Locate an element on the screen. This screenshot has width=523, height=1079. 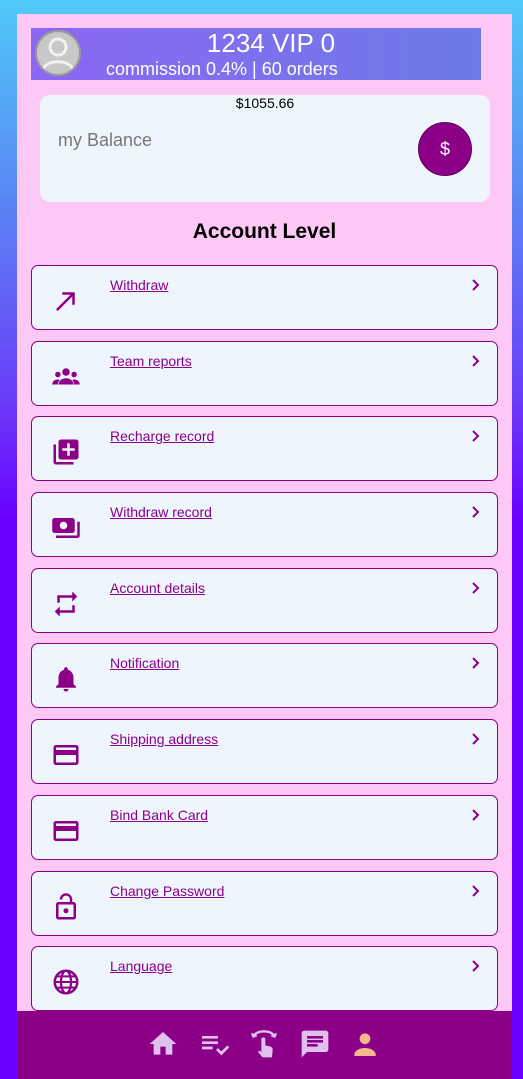
balance-button: $ is located at coordinates (445, 149).